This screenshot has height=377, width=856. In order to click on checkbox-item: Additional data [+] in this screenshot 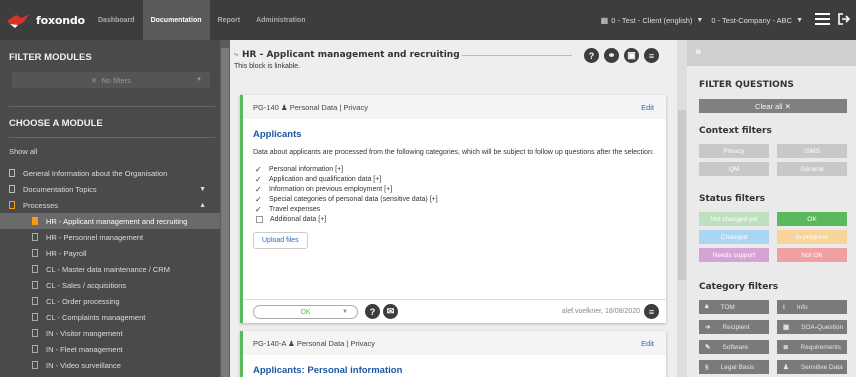, I will do `click(454, 219)`.